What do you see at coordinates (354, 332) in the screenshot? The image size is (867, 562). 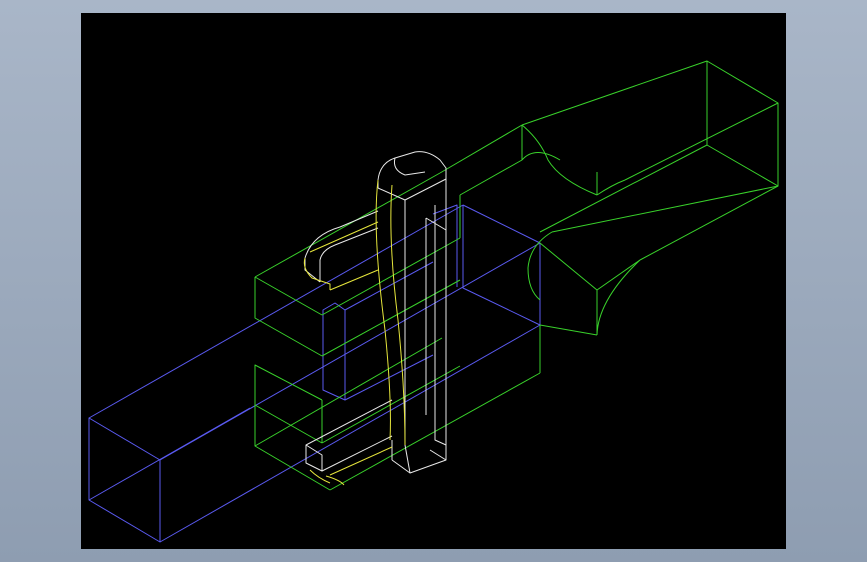 I see `clip-edge-wireframe` at bounding box center [354, 332].